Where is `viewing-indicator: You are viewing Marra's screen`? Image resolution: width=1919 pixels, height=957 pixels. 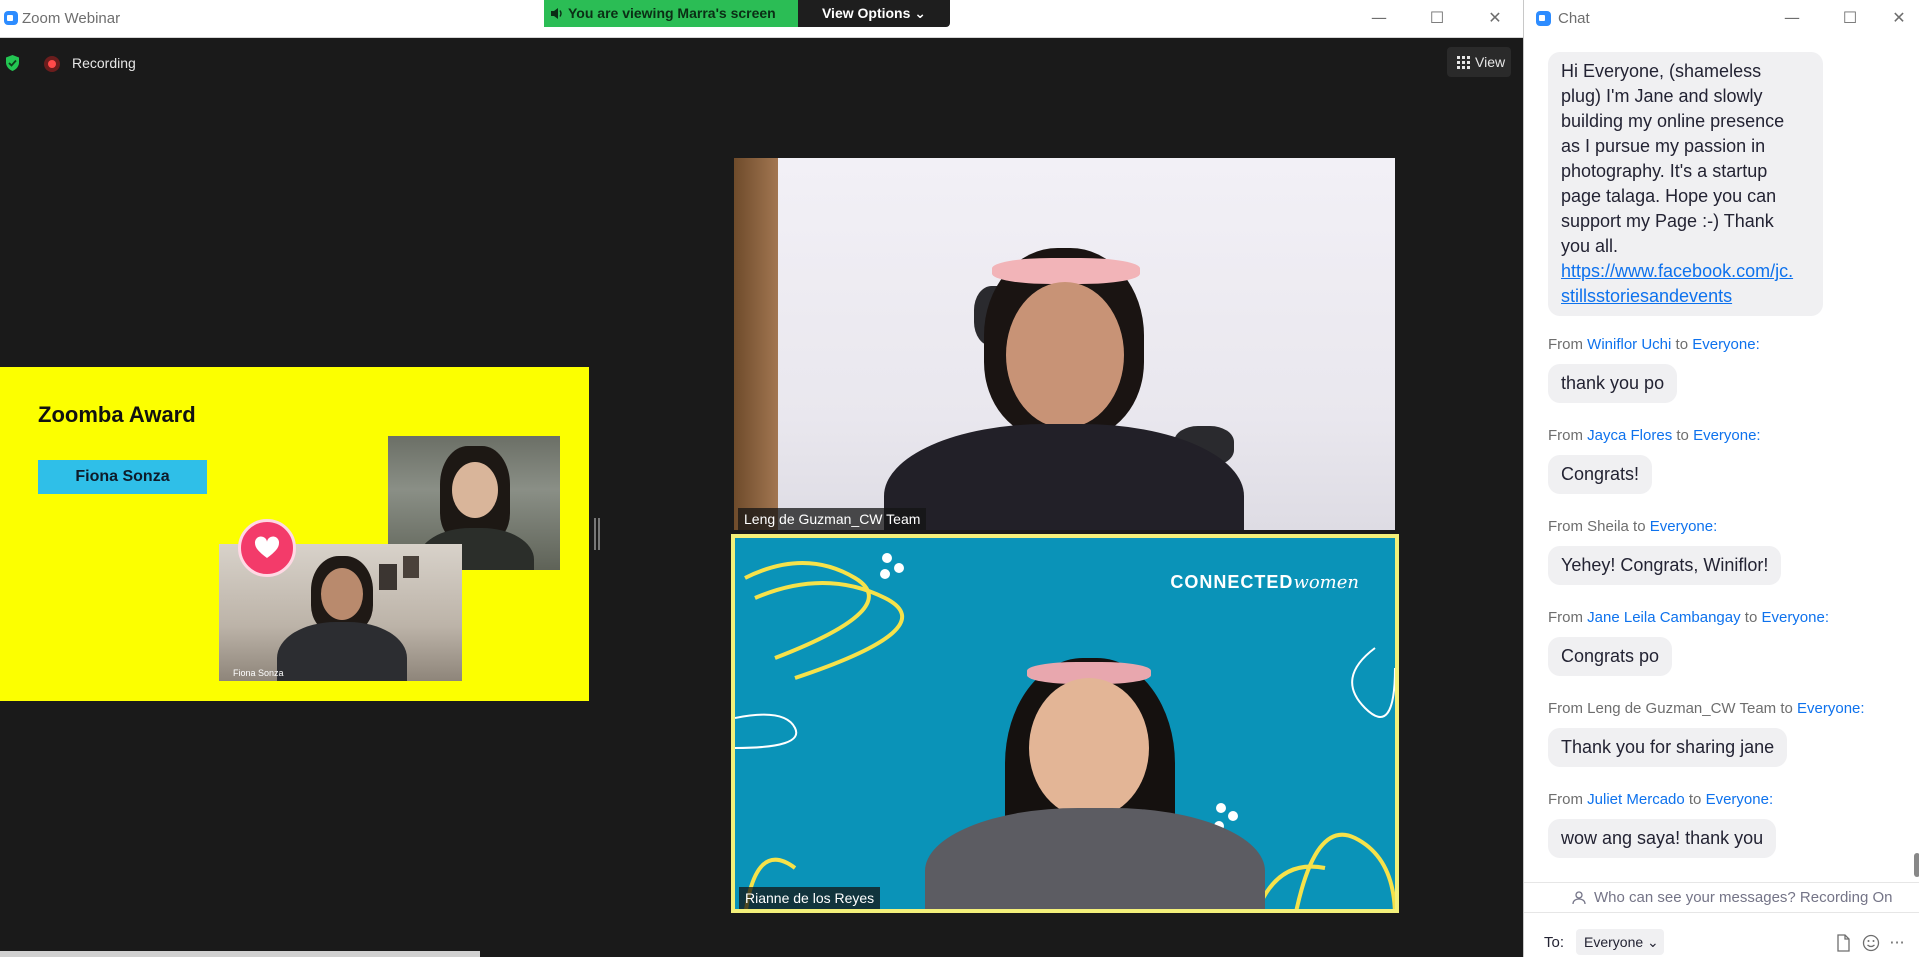
viewing-indicator: You are viewing Marra's screen is located at coordinates (671, 13).